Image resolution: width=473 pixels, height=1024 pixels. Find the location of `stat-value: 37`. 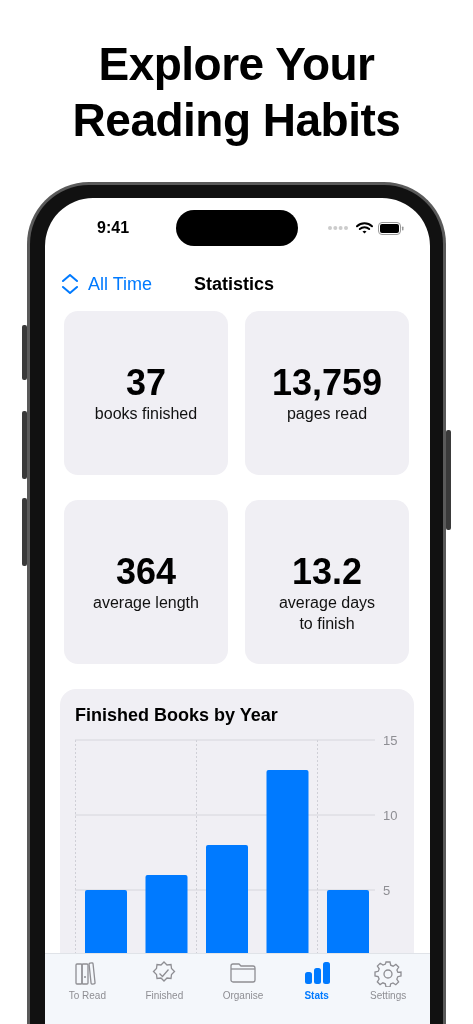

stat-value: 37 is located at coordinates (145, 383).